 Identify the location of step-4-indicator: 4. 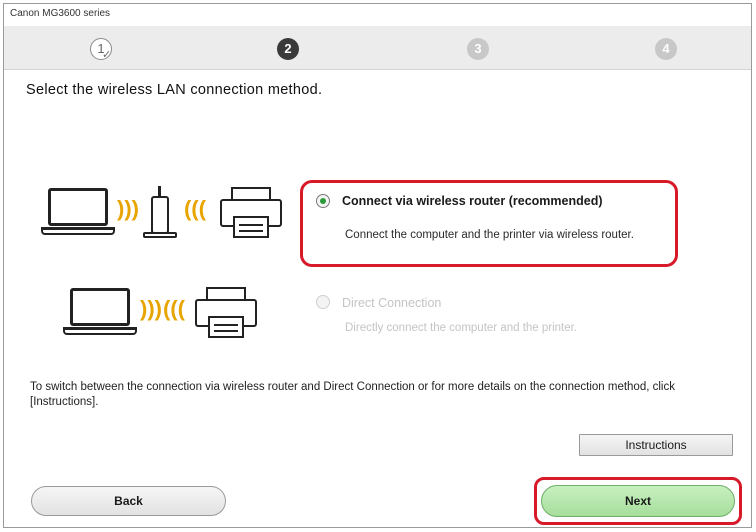
(666, 49).